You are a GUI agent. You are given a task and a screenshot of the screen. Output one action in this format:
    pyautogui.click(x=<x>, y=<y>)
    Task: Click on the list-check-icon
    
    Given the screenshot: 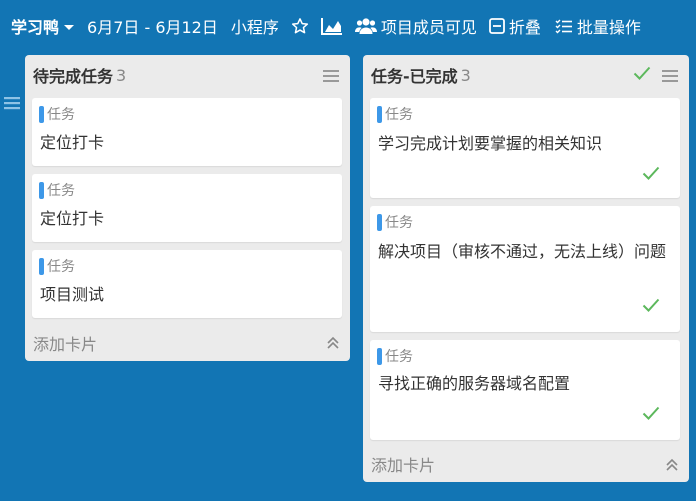 What is the action you would take?
    pyautogui.click(x=564, y=26)
    